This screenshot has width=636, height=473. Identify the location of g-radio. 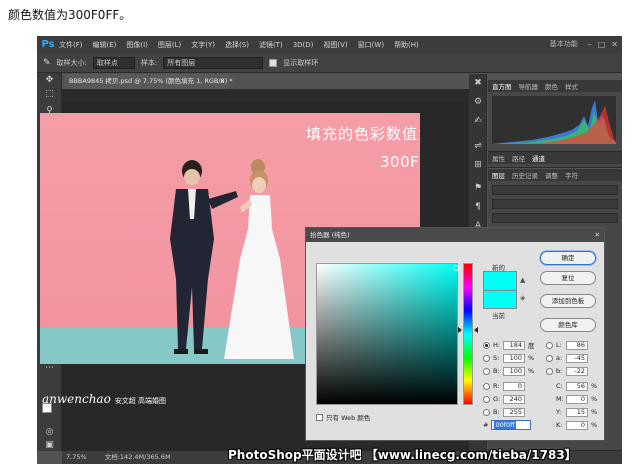
(486, 399).